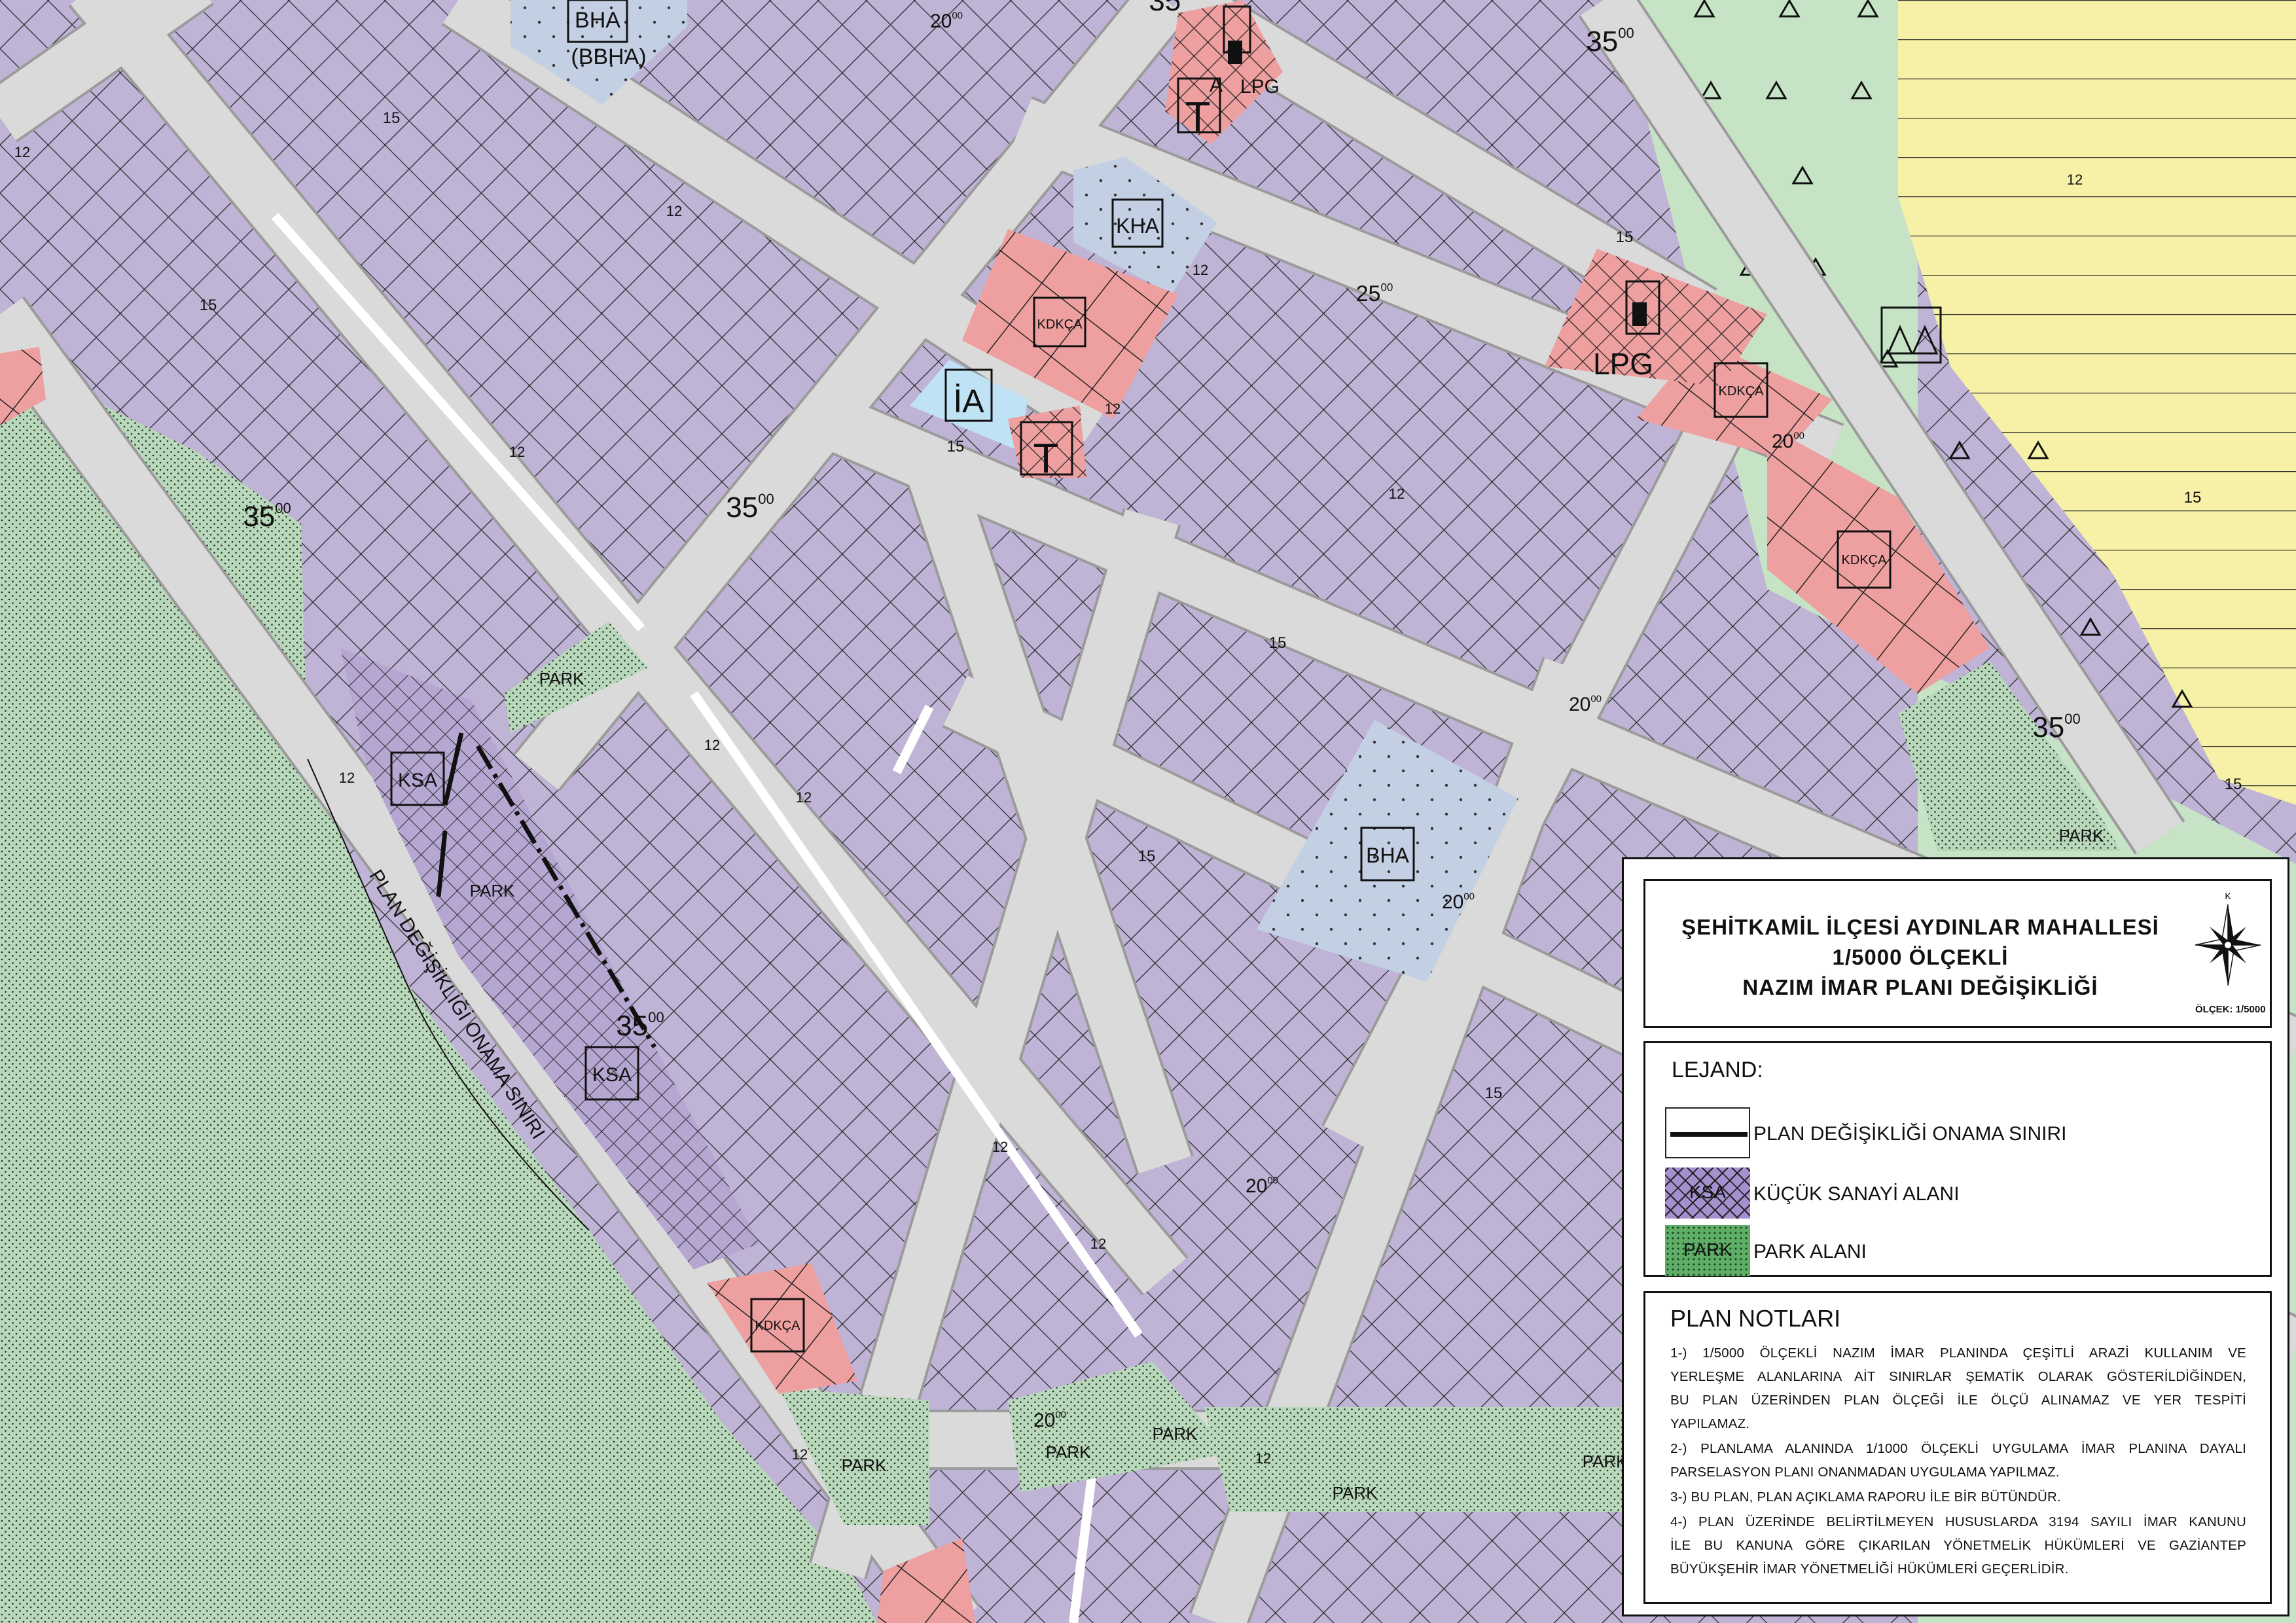 The width and height of the screenshot is (2296, 1623). Describe the element at coordinates (1856, 1194) in the screenshot. I see `legend-item-label: KÜÇÜK SANAYİ ALANI` at that location.